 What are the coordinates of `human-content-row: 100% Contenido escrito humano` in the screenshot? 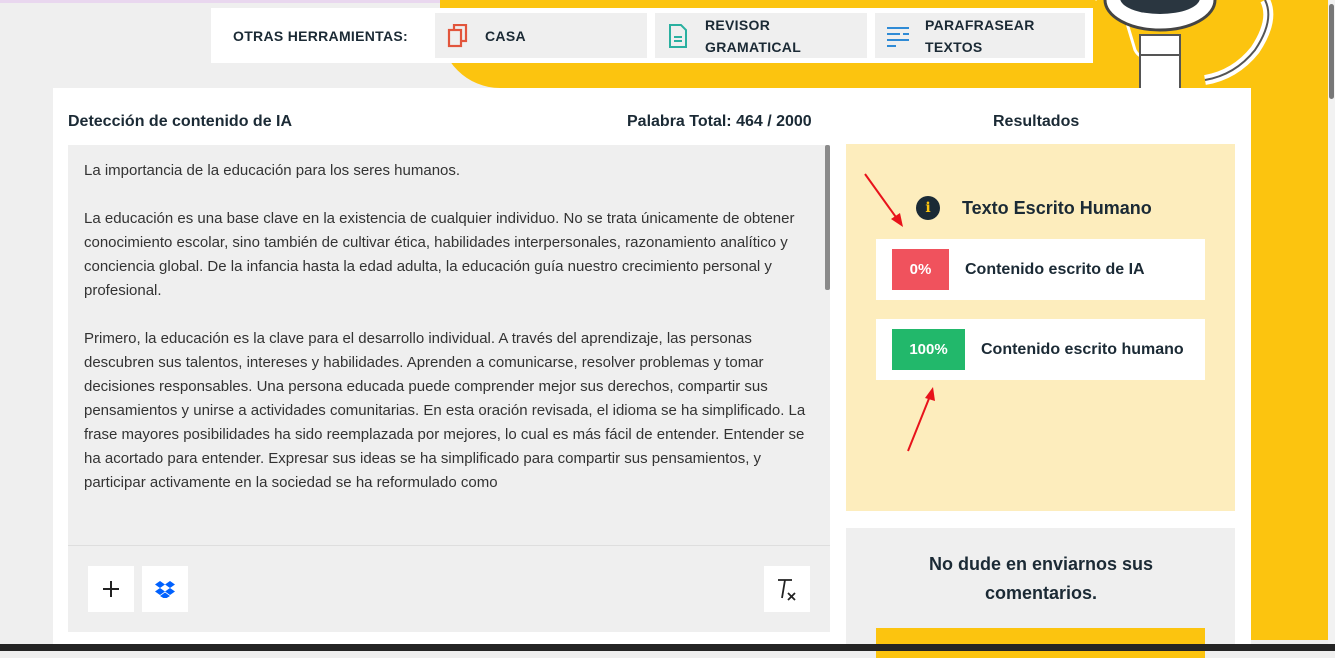 It's located at (1040, 349).